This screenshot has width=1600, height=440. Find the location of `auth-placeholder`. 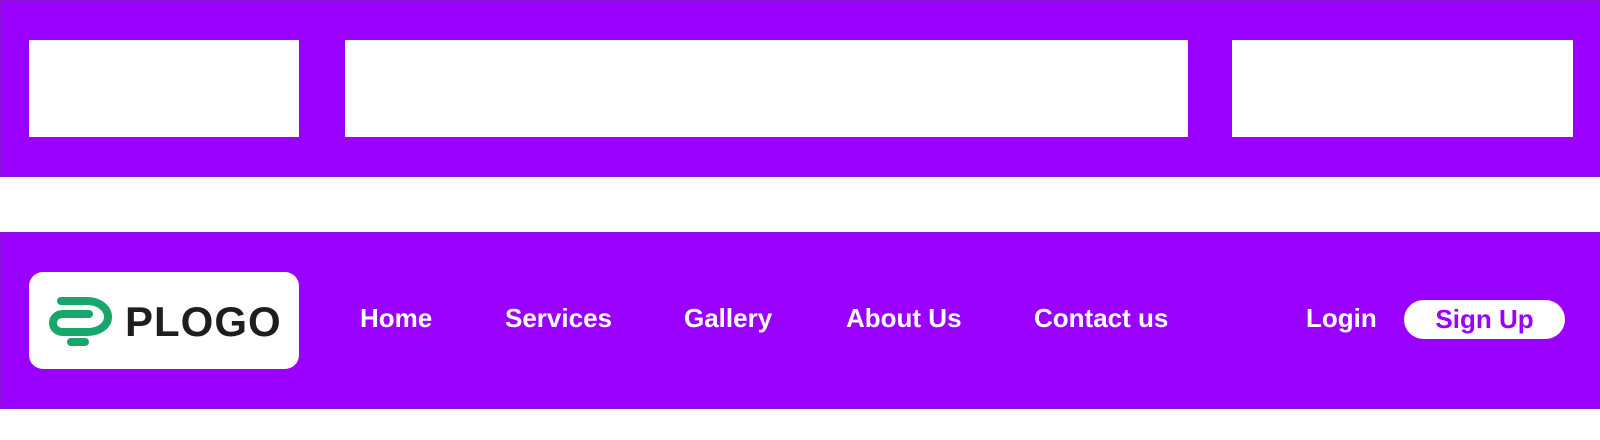

auth-placeholder is located at coordinates (1402, 88).